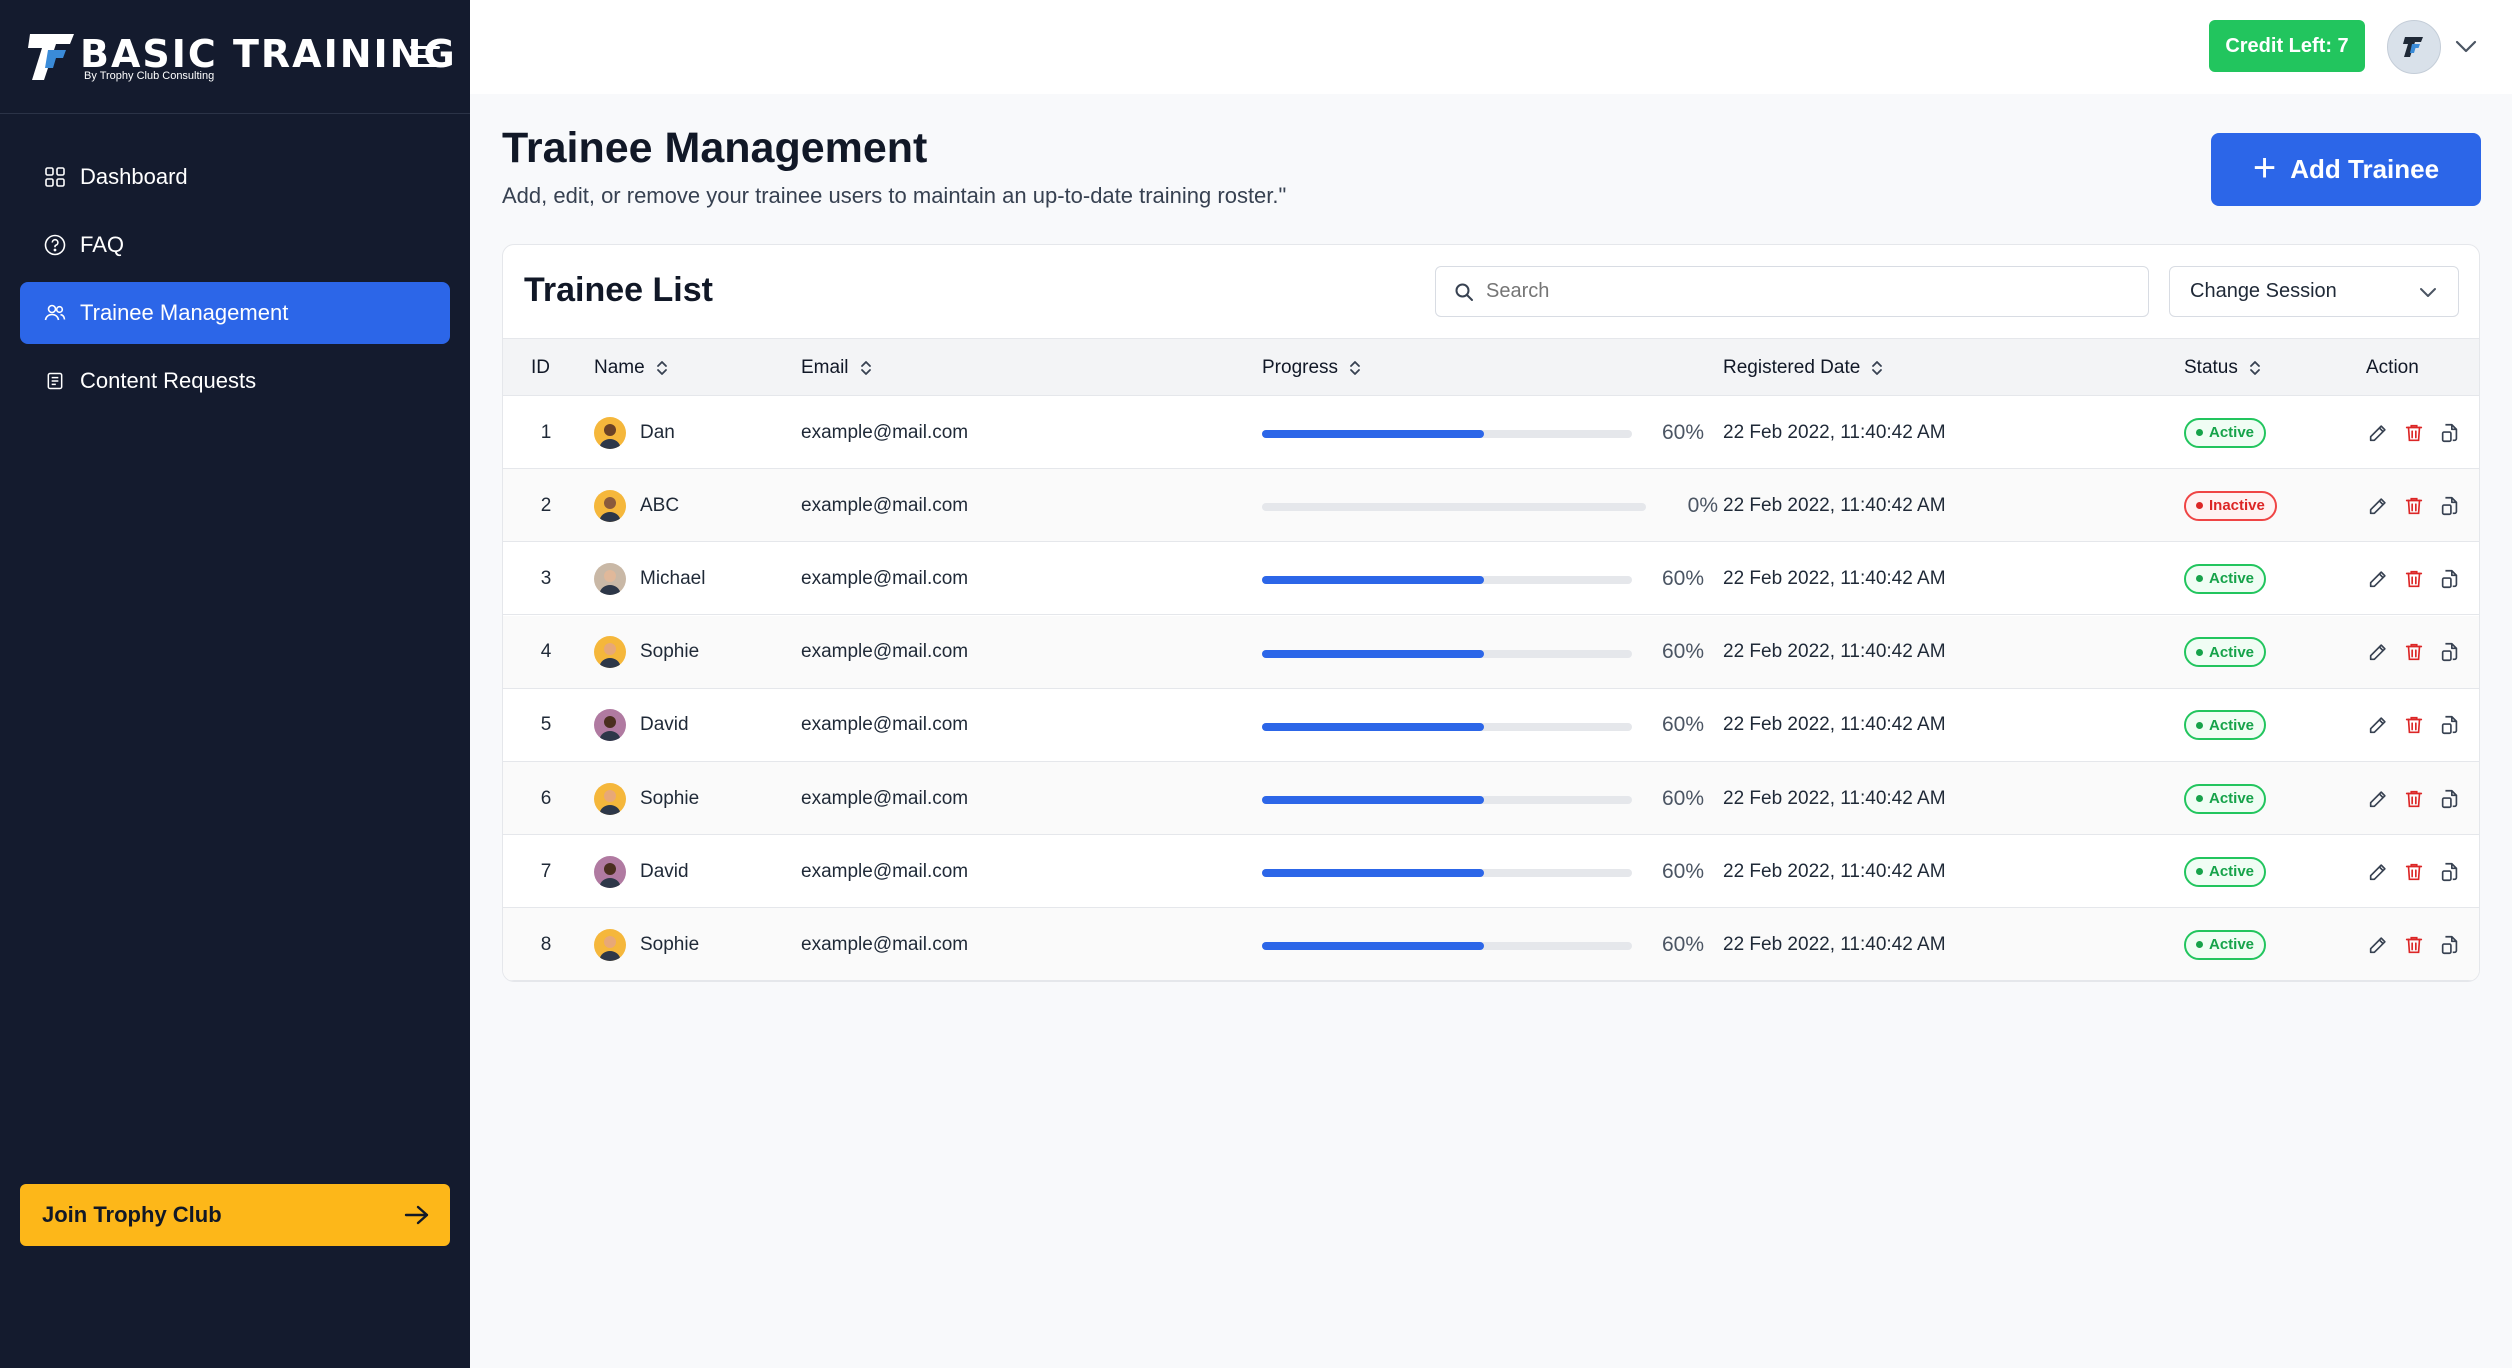 The height and width of the screenshot is (1368, 2512). I want to click on users-icon, so click(55, 313).